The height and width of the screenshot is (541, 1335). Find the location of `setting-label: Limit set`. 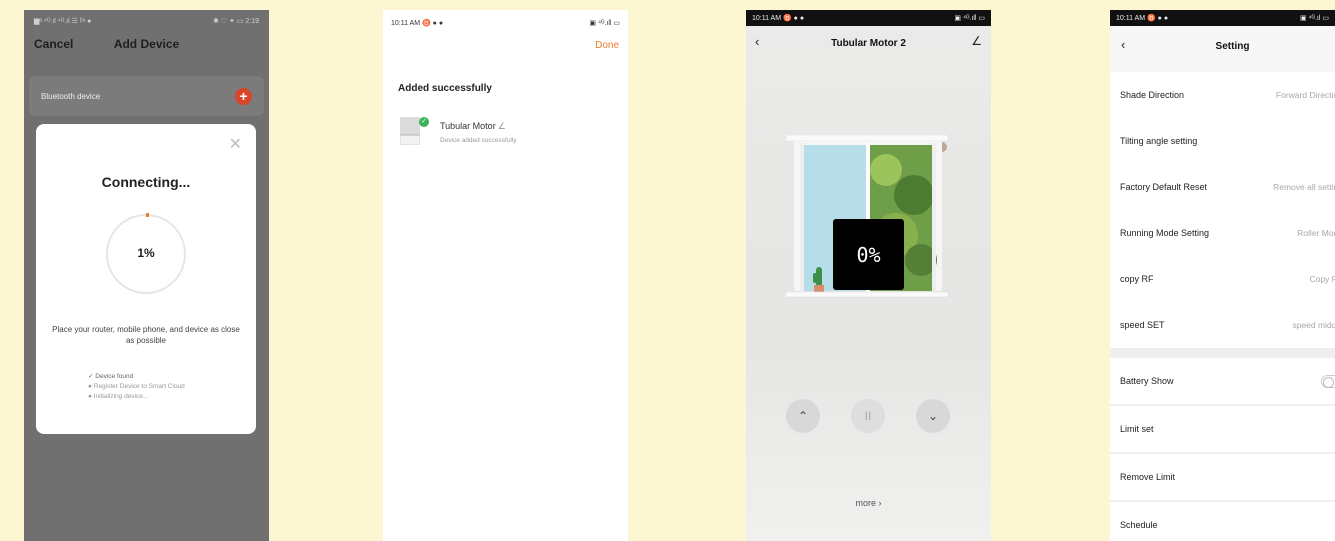

setting-label: Limit set is located at coordinates (1137, 429).